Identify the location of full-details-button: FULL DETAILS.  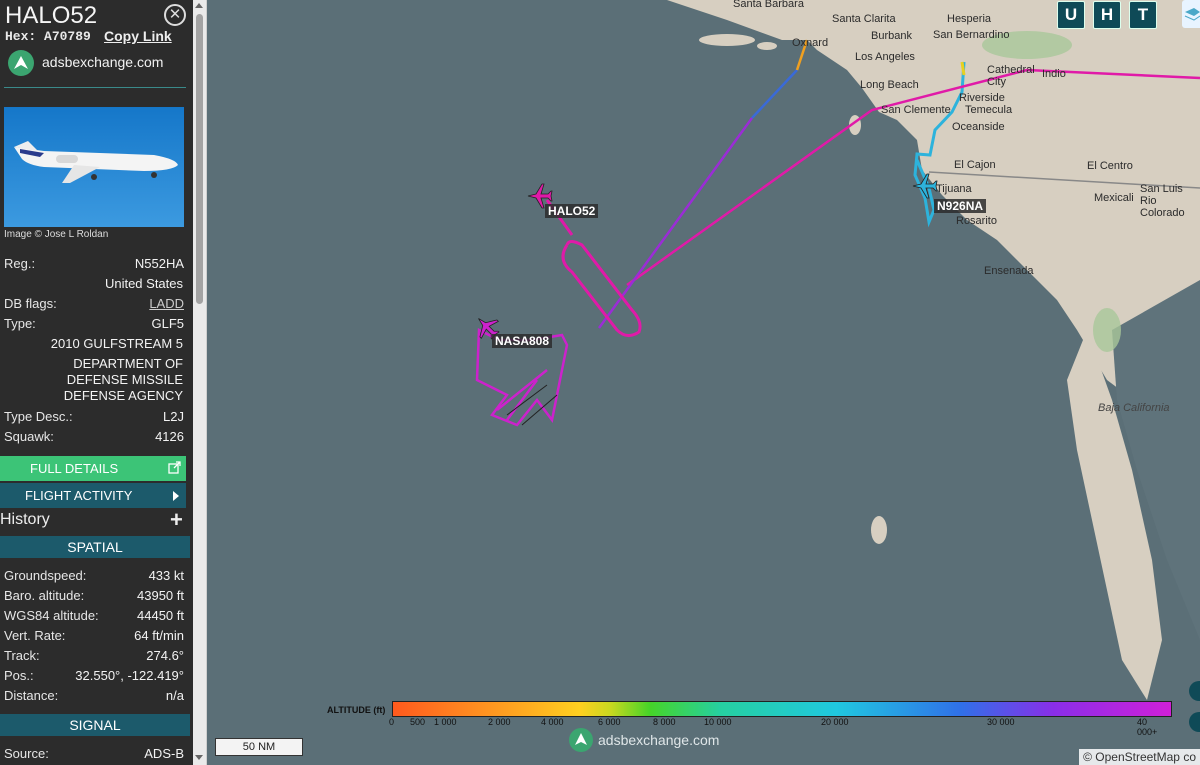
(93, 468).